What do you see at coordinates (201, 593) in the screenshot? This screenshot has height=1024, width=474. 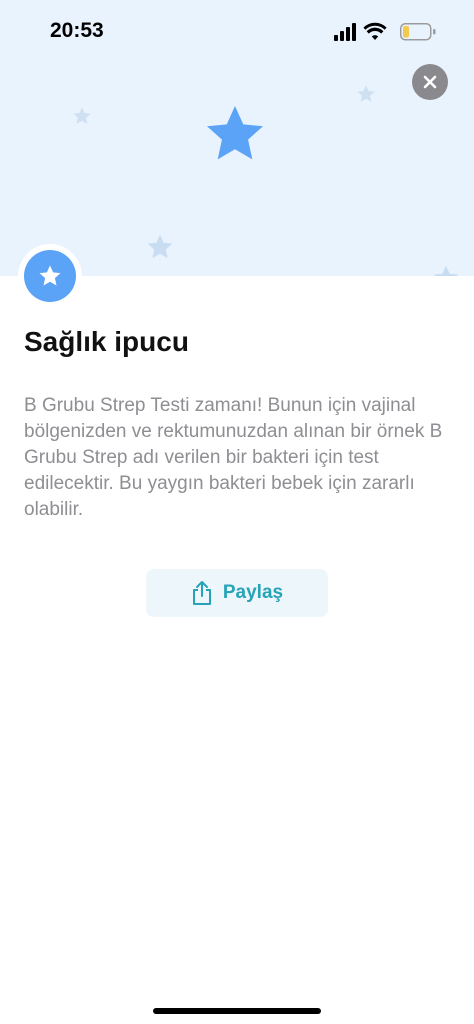 I see `share-icon` at bounding box center [201, 593].